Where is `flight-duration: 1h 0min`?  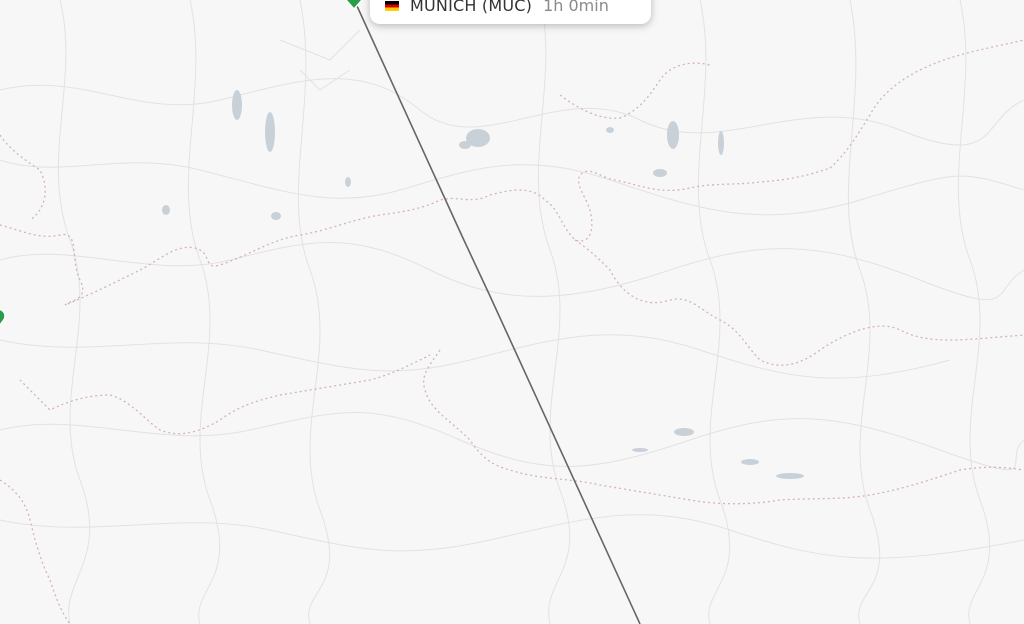 flight-duration: 1h 0min is located at coordinates (576, 7).